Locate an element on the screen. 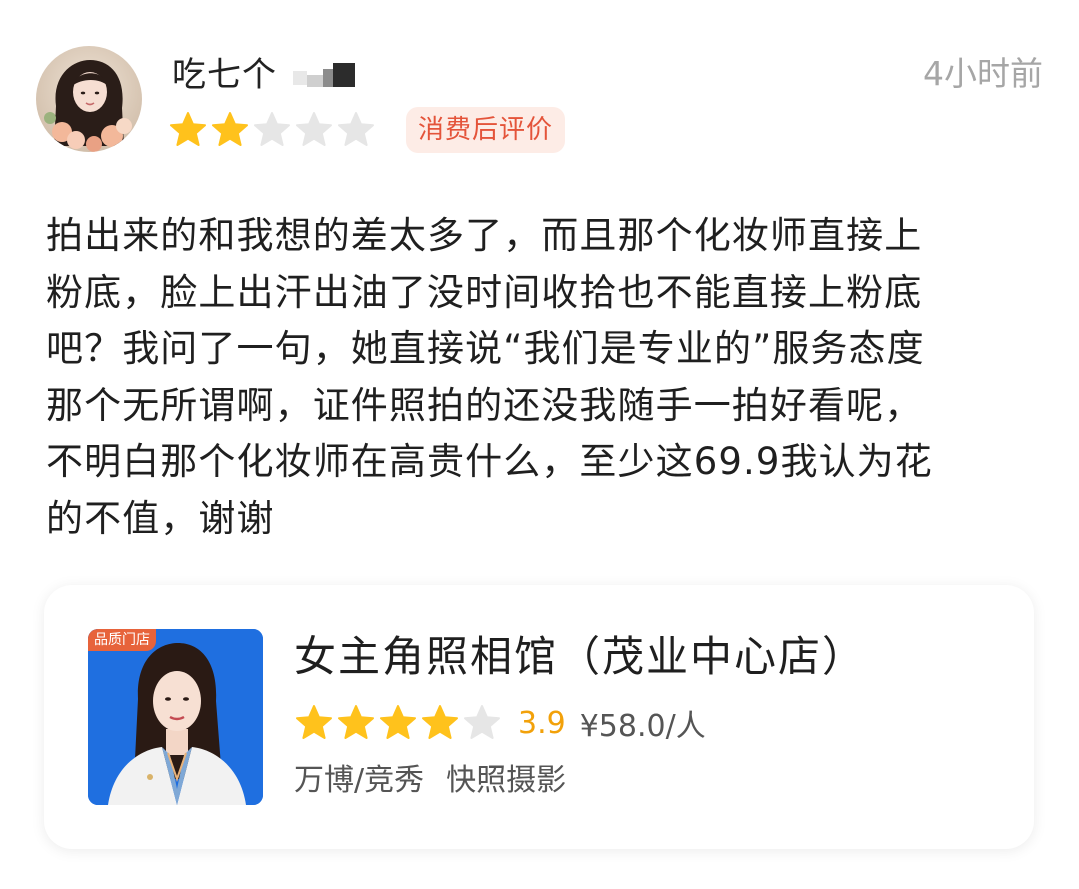  review-time: 4小时前 is located at coordinates (983, 73).